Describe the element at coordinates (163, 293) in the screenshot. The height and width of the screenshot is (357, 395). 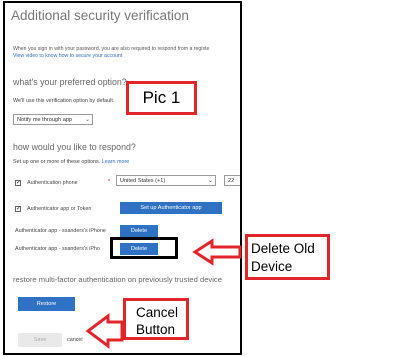
I see `annotation-arrows` at that location.